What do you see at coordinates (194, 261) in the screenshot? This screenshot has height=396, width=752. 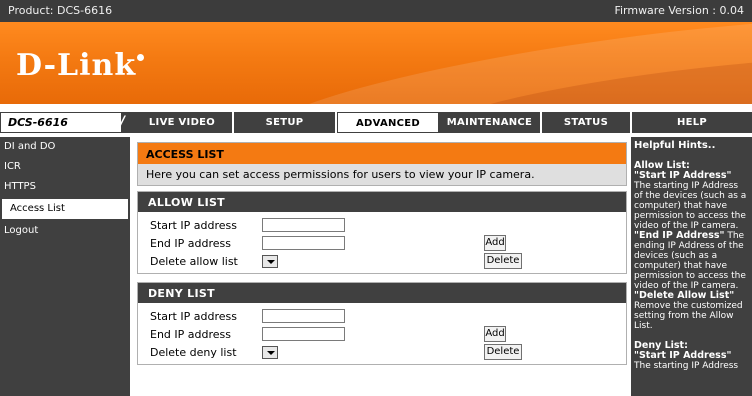 I see `allow-delete-label: Delete allow list` at bounding box center [194, 261].